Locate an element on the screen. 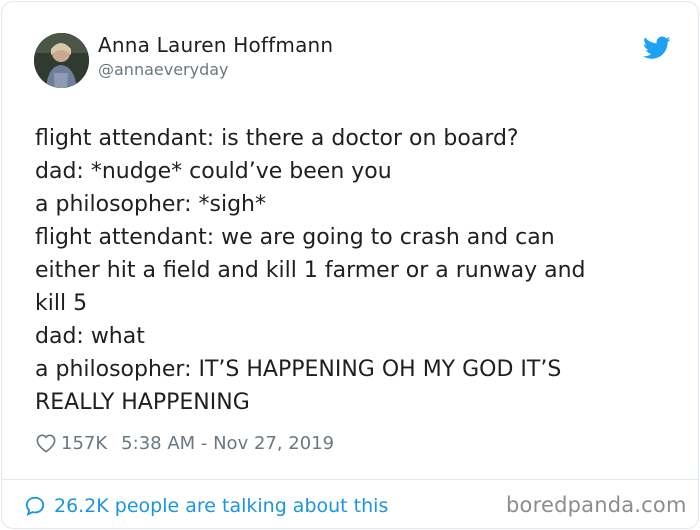  tweet-line: a philosopher: *sigh* is located at coordinates (150, 204).